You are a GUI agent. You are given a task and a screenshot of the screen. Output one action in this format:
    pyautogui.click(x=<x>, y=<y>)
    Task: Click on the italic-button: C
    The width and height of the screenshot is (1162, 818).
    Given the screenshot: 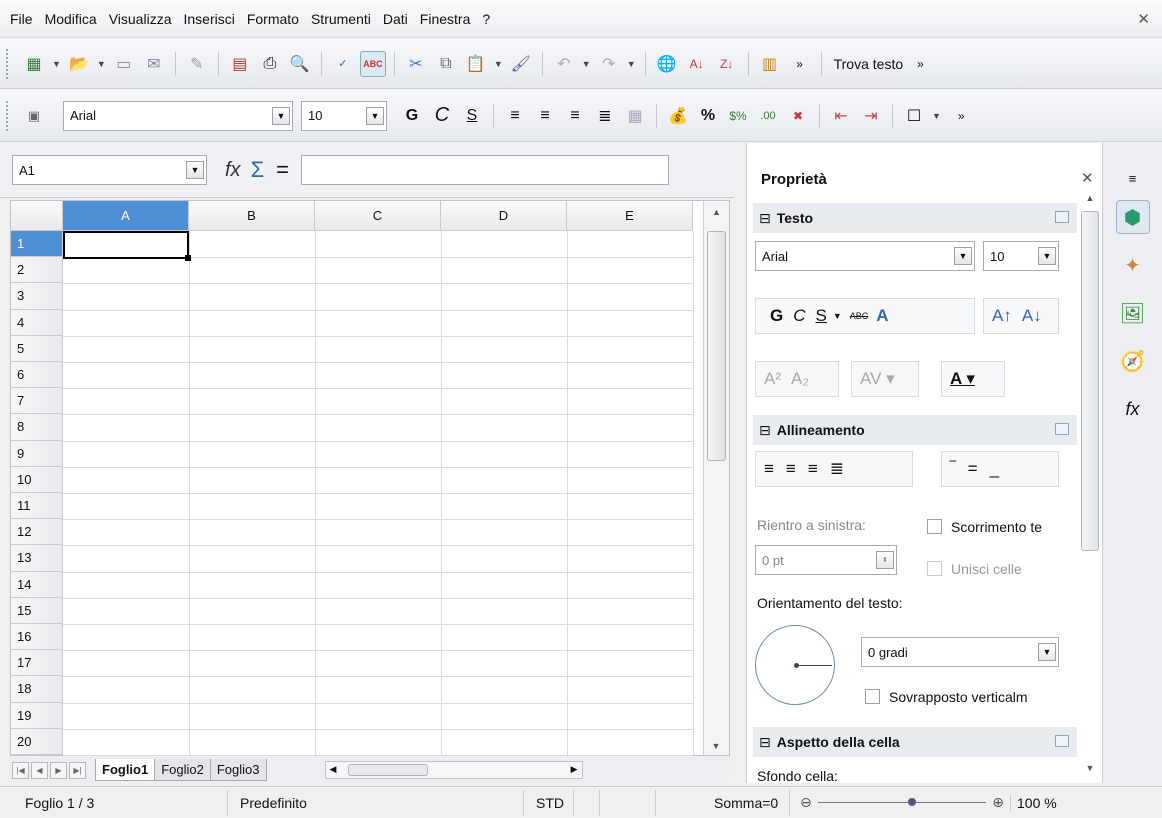 What is the action you would take?
    pyautogui.click(x=442, y=116)
    